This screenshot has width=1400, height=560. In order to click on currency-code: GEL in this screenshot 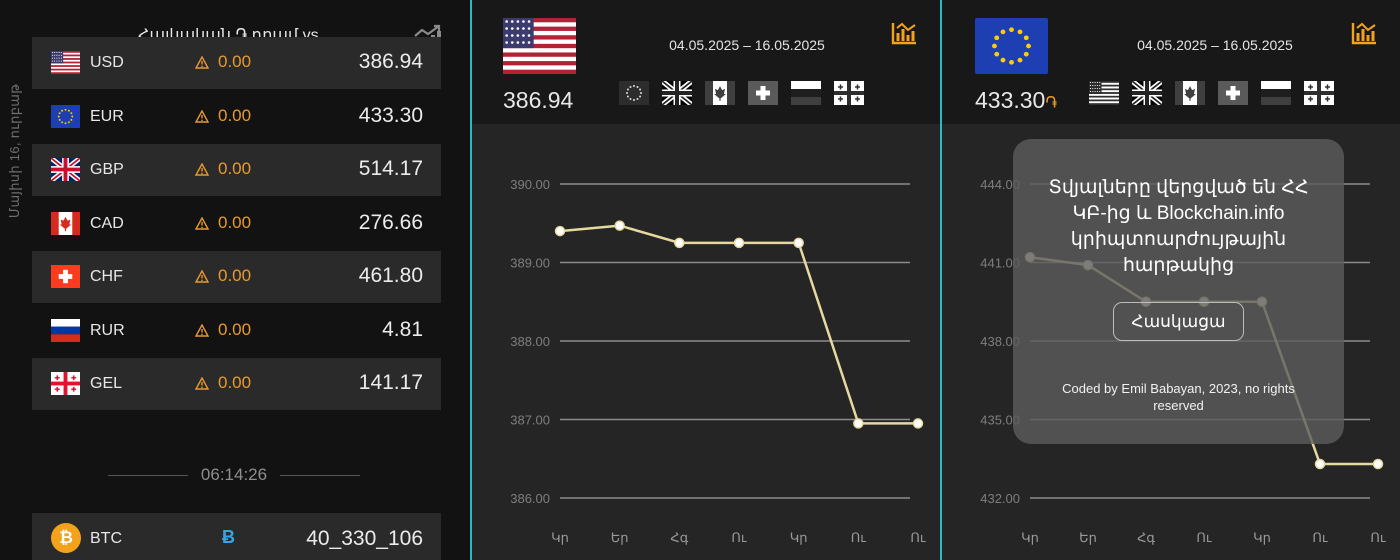, I will do `click(106, 383)`.